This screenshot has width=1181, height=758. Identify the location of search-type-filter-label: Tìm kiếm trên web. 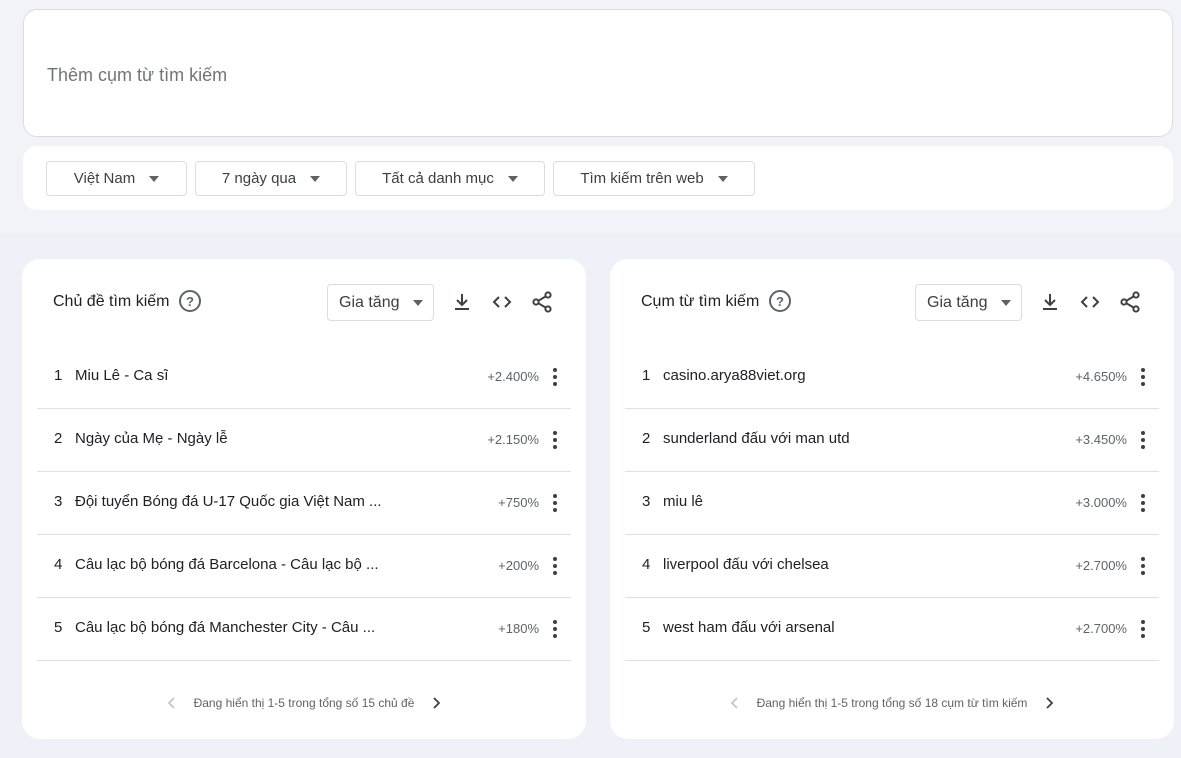
(642, 178).